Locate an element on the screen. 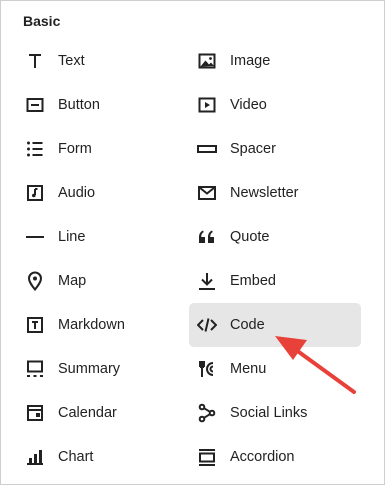 This screenshot has height=485, width=385. block-label: Spacer is located at coordinates (253, 149).